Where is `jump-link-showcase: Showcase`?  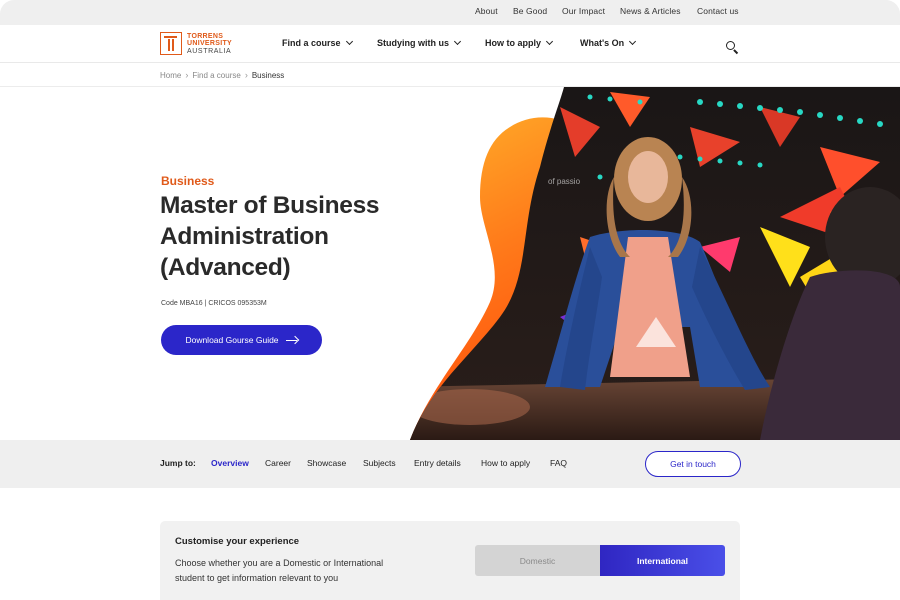 jump-link-showcase: Showcase is located at coordinates (326, 463).